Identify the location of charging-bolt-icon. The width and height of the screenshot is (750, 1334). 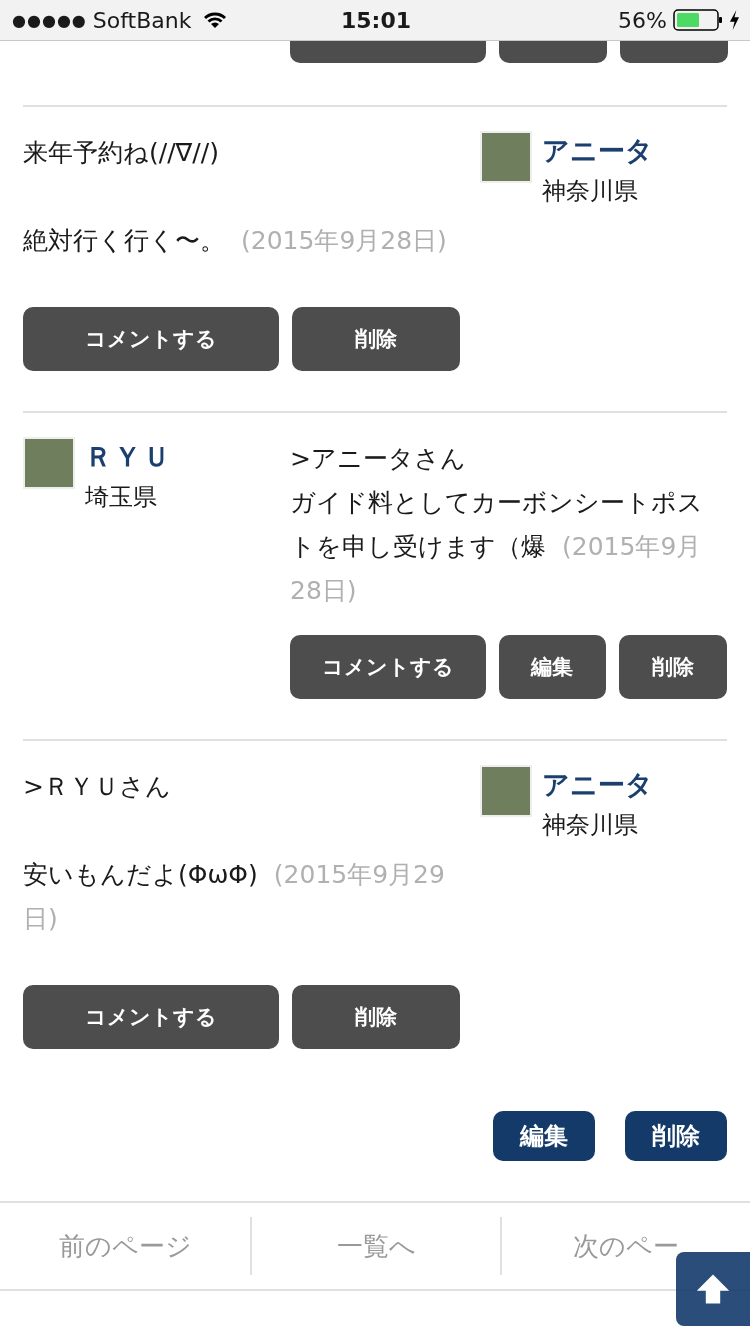
(734, 20).